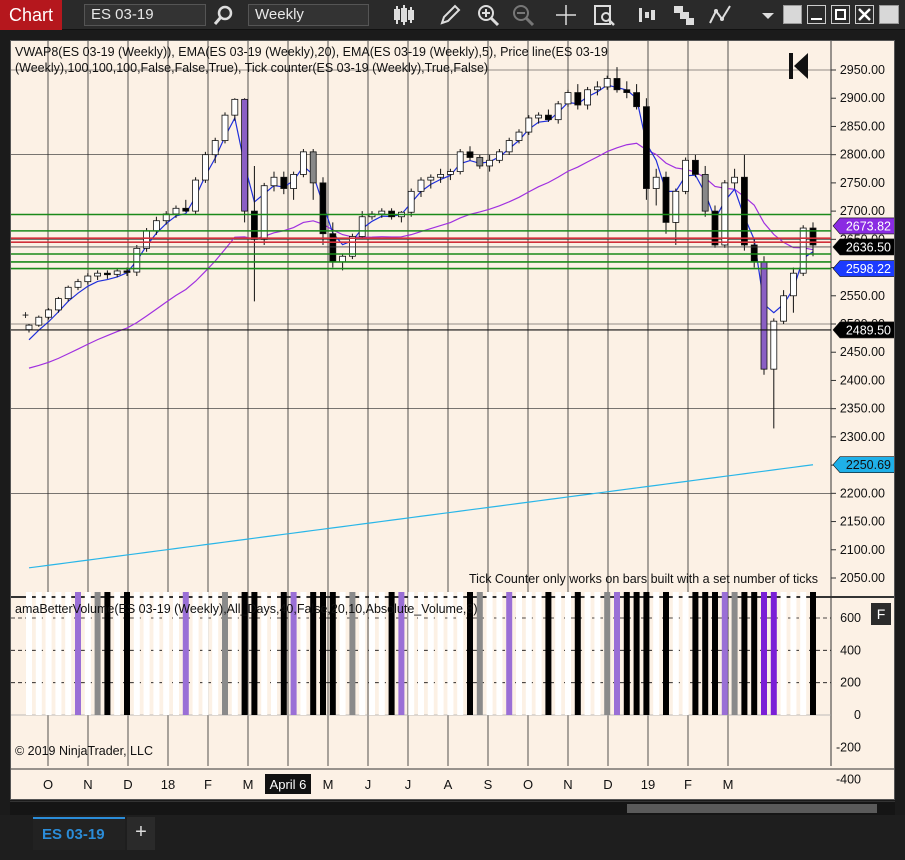  What do you see at coordinates (752, 808) in the screenshot?
I see `scrollbar-thumb` at bounding box center [752, 808].